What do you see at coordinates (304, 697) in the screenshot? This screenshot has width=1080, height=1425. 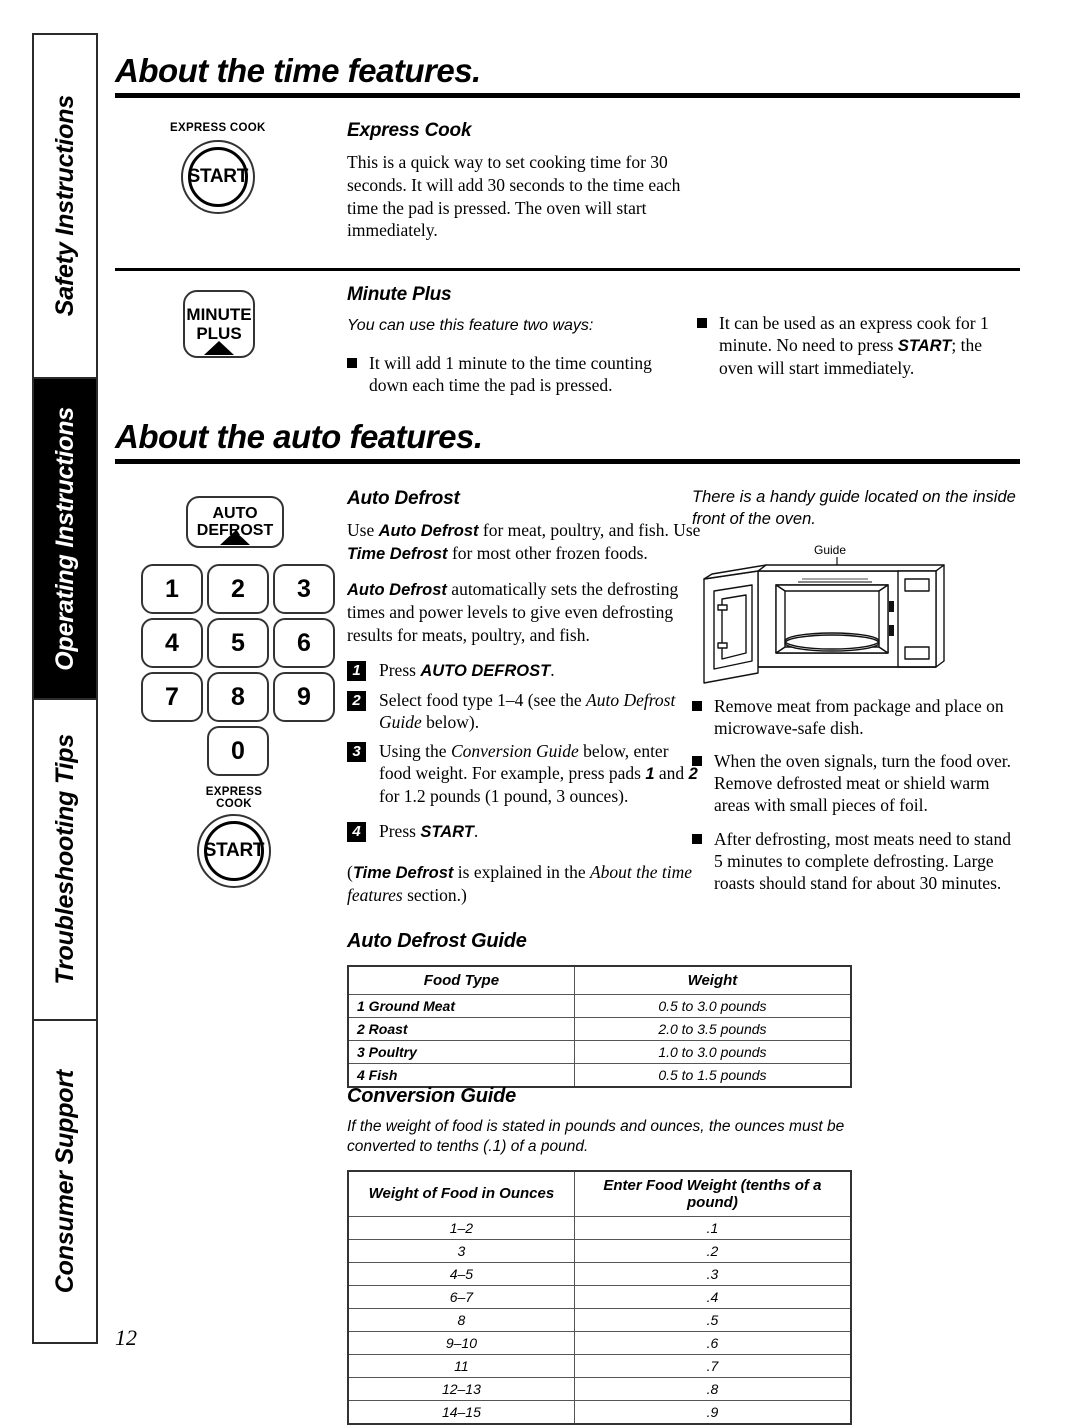 I see `keypad-key-9: 9` at bounding box center [304, 697].